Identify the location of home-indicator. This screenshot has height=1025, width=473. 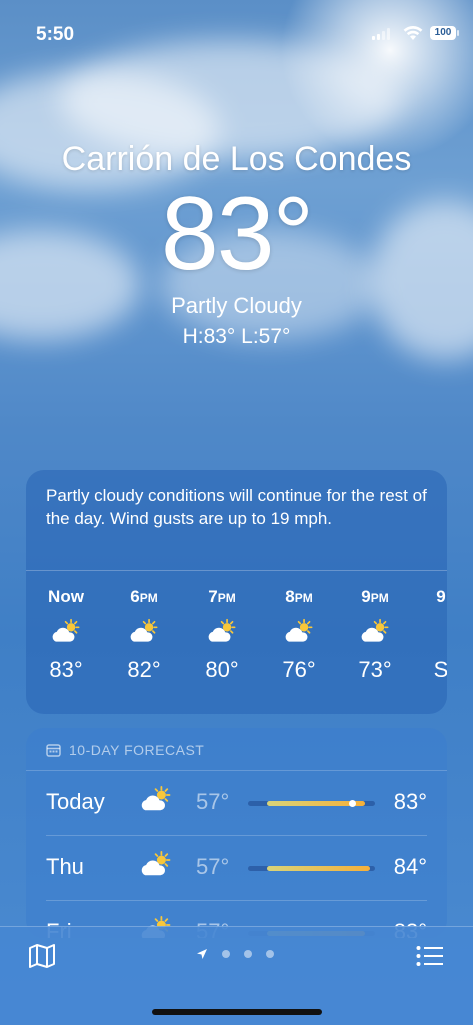
(237, 1012).